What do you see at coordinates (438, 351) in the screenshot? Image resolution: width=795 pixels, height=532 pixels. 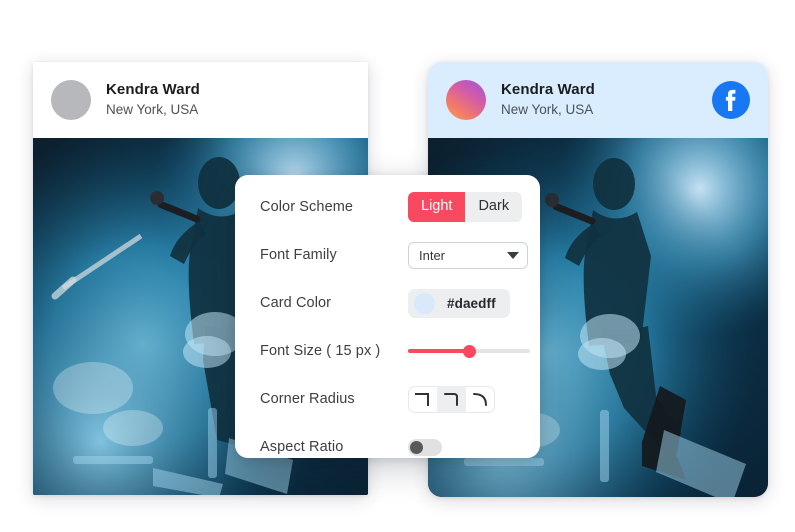 I see `slider-fill` at bounding box center [438, 351].